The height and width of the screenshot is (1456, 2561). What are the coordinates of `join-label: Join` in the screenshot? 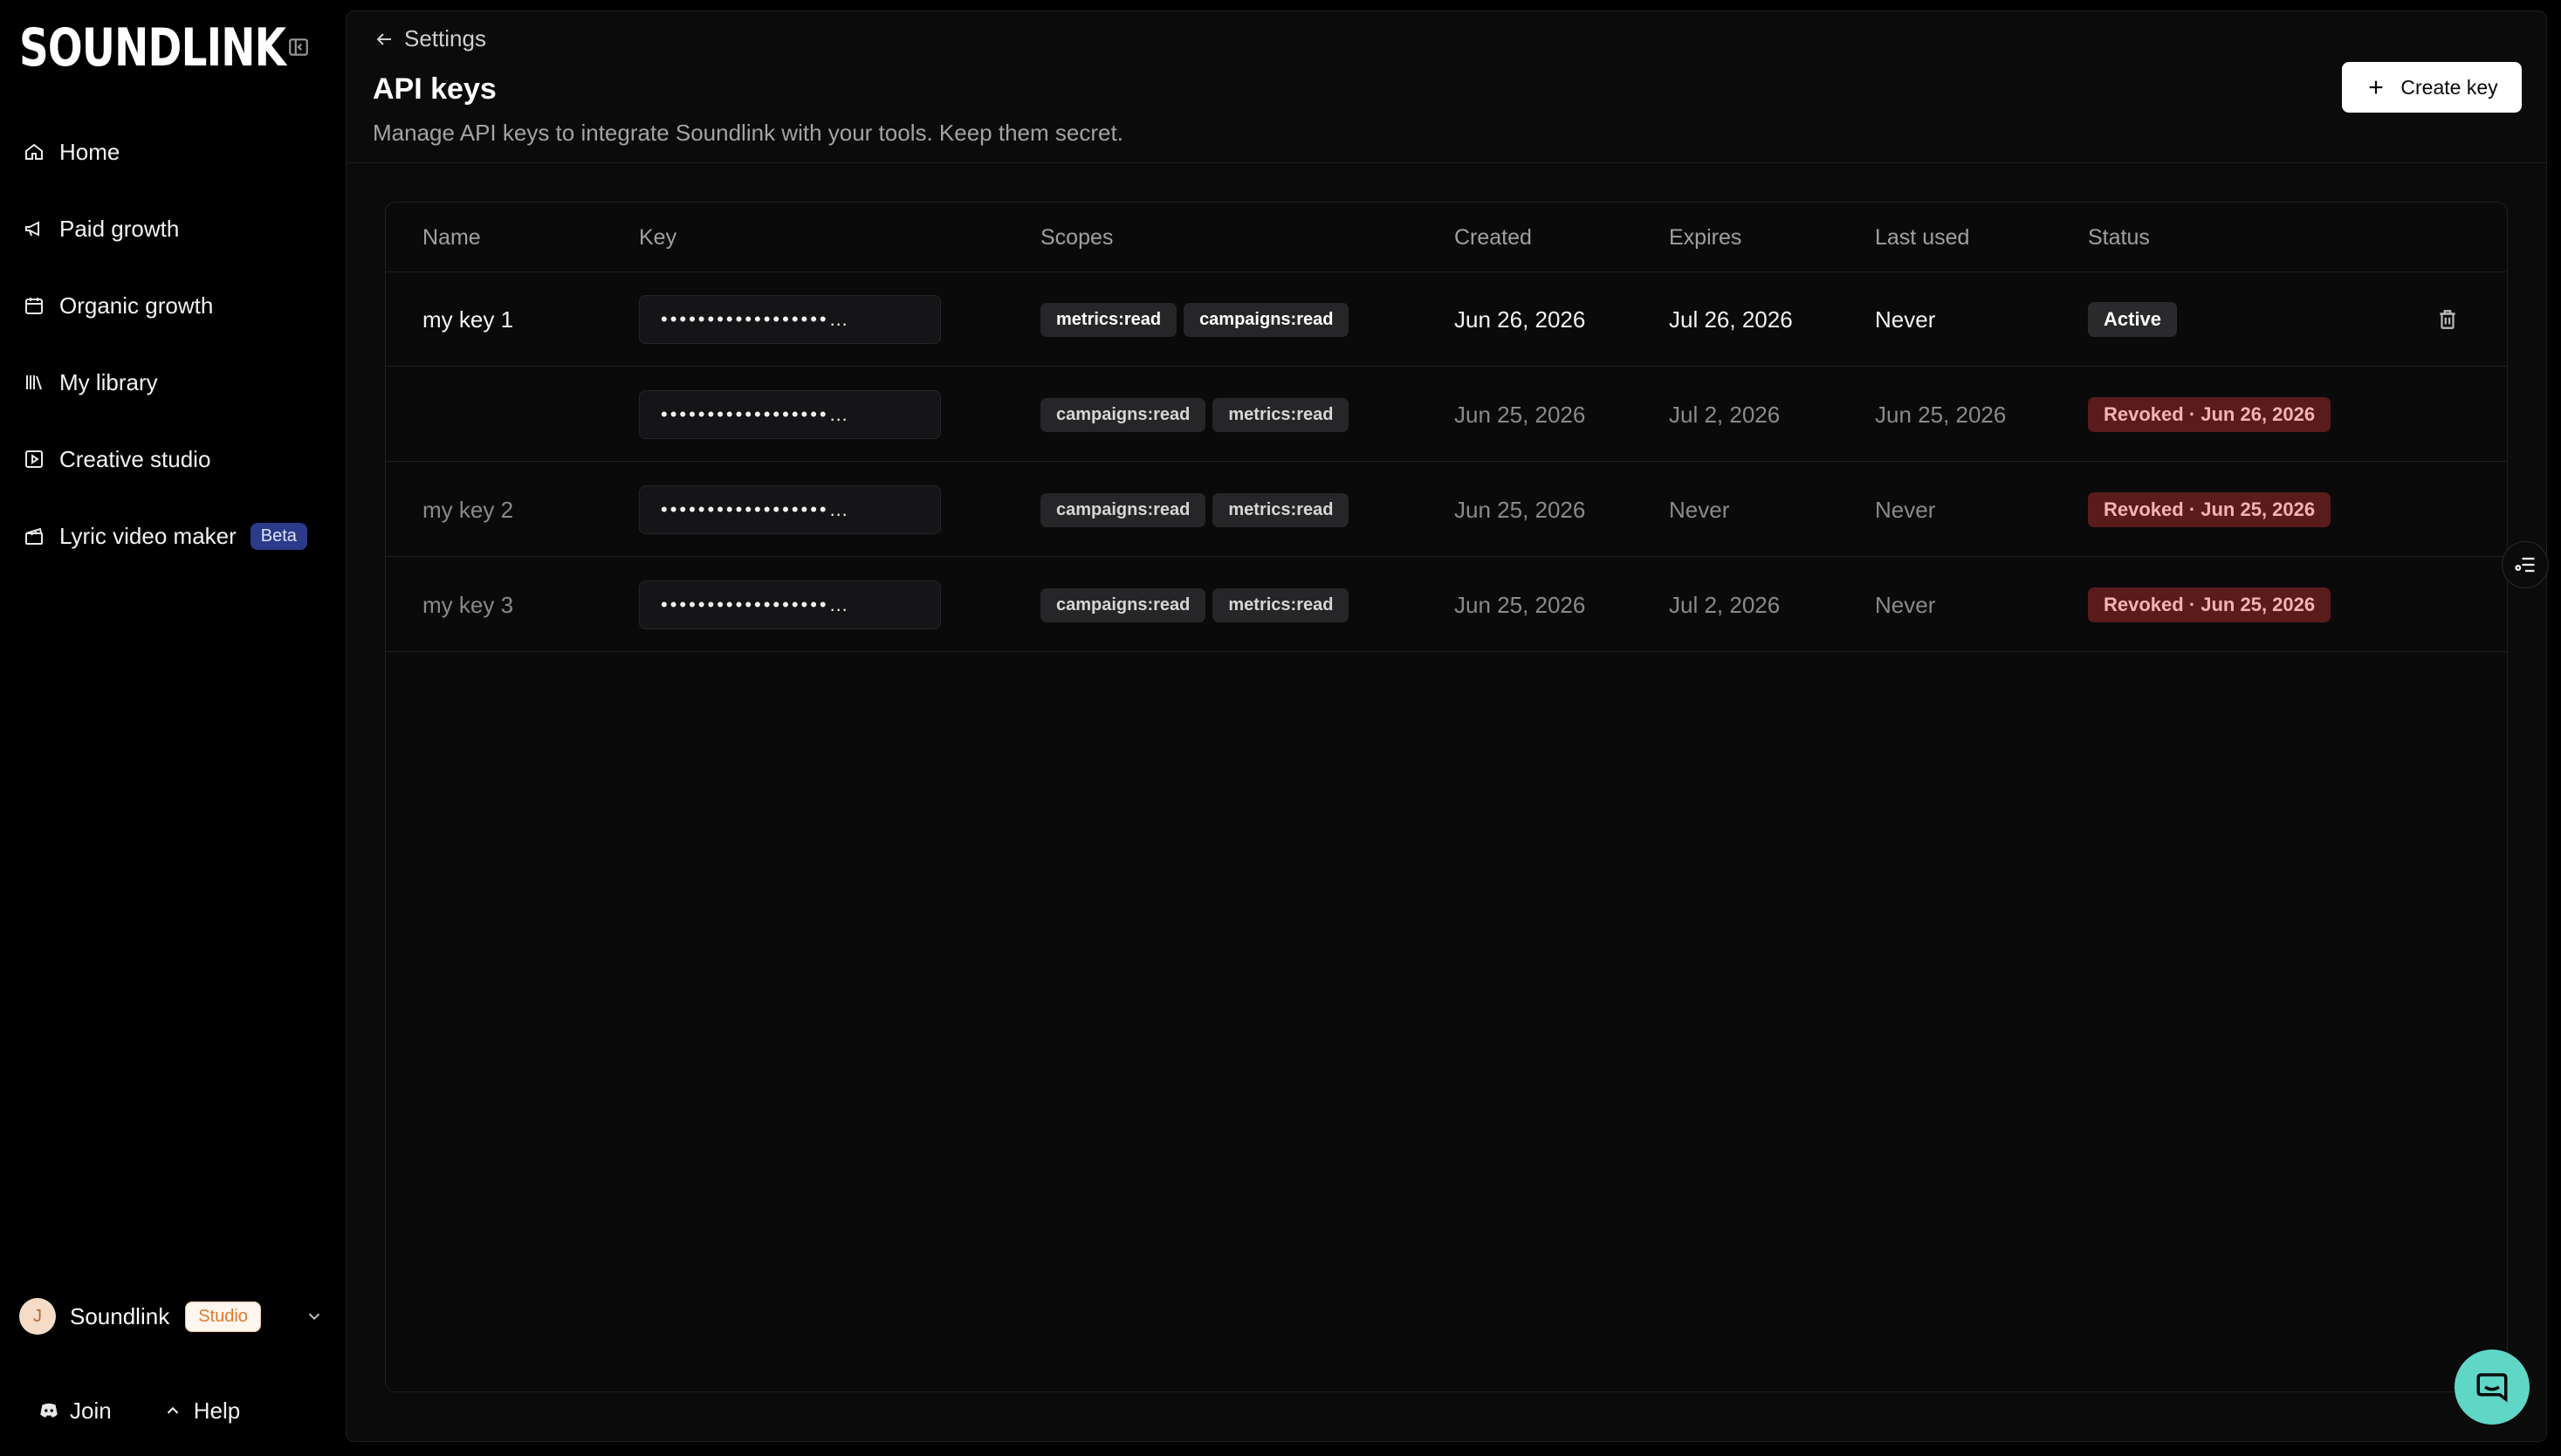 It's located at (91, 1410).